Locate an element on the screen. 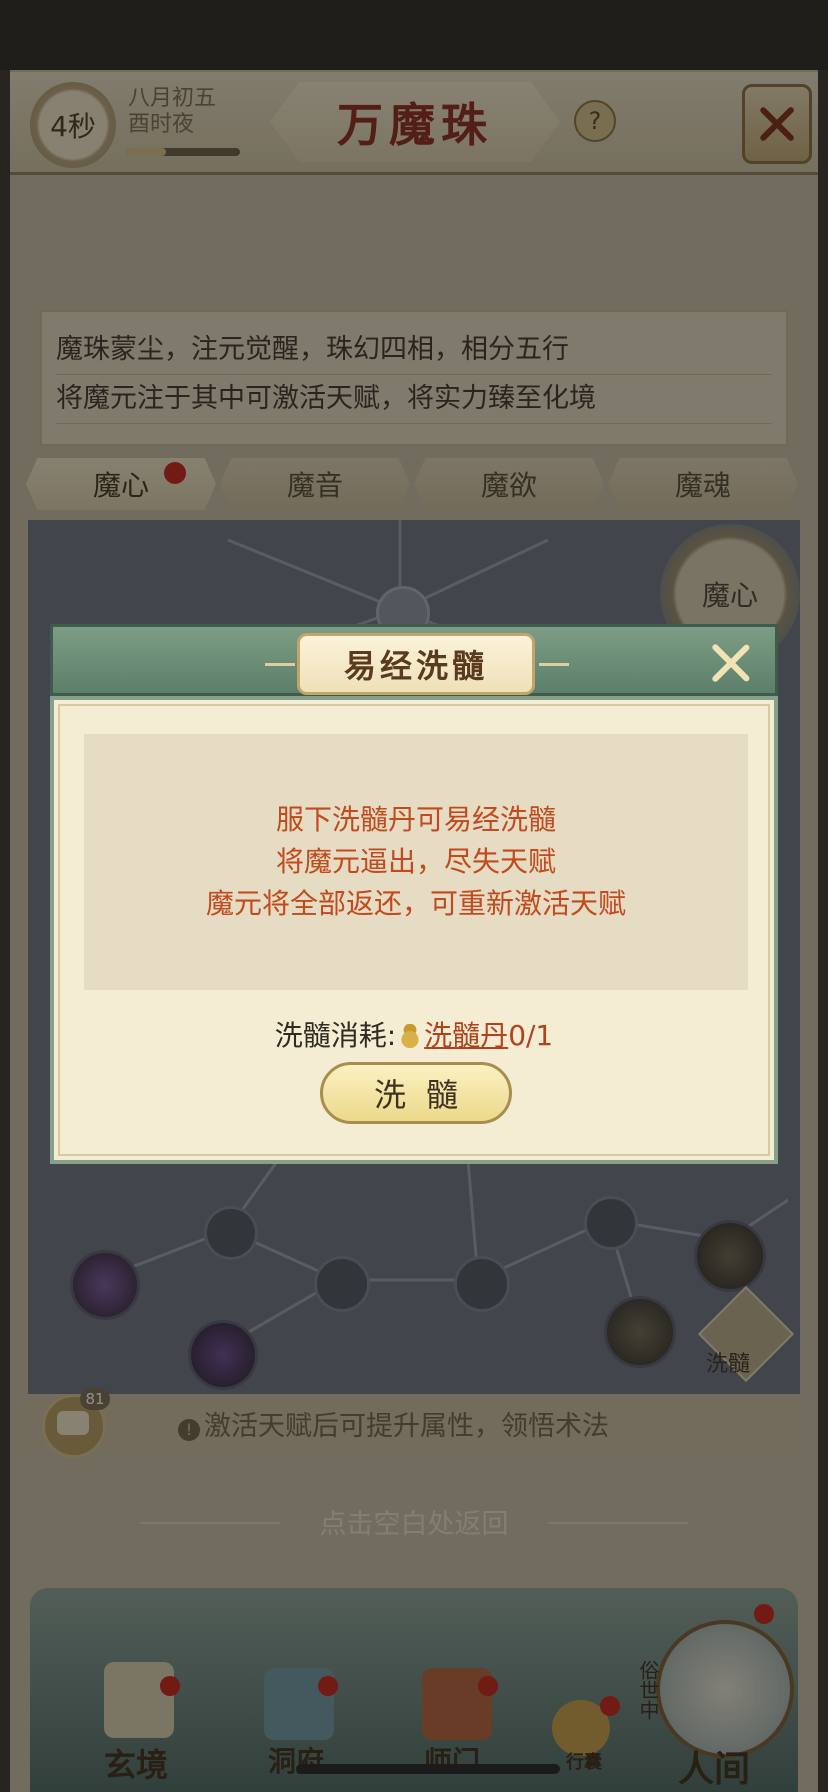 This screenshot has width=828, height=1792. tap-to-return-hint: 点击空白处返回 is located at coordinates (414, 1521).